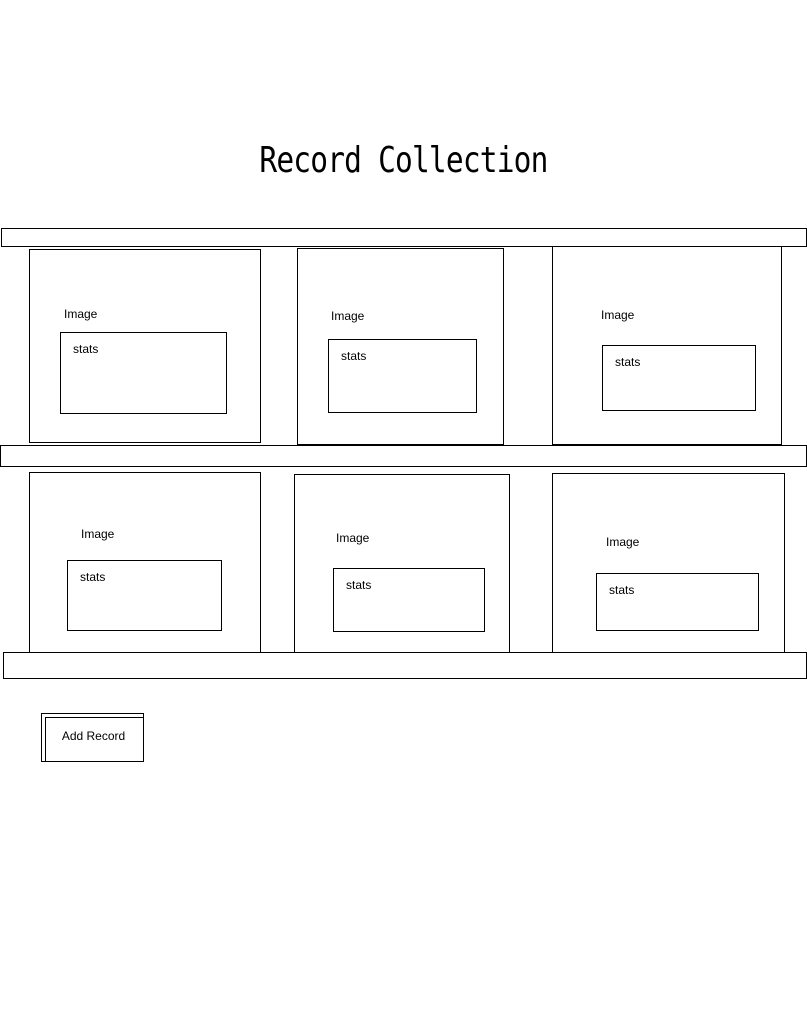 Image resolution: width=807 pixels, height=1025 pixels. Describe the element at coordinates (405, 665) in the screenshot. I see `shelf-bottom` at that location.